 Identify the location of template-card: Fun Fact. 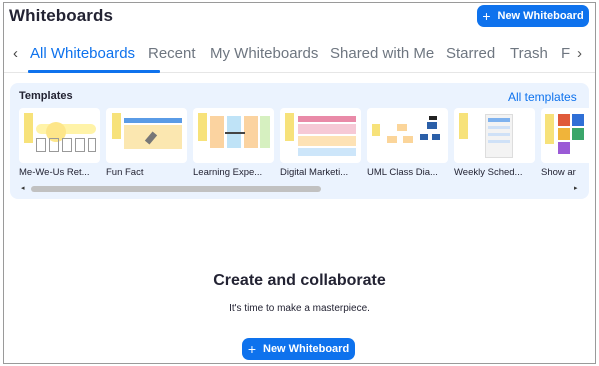
(146, 143).